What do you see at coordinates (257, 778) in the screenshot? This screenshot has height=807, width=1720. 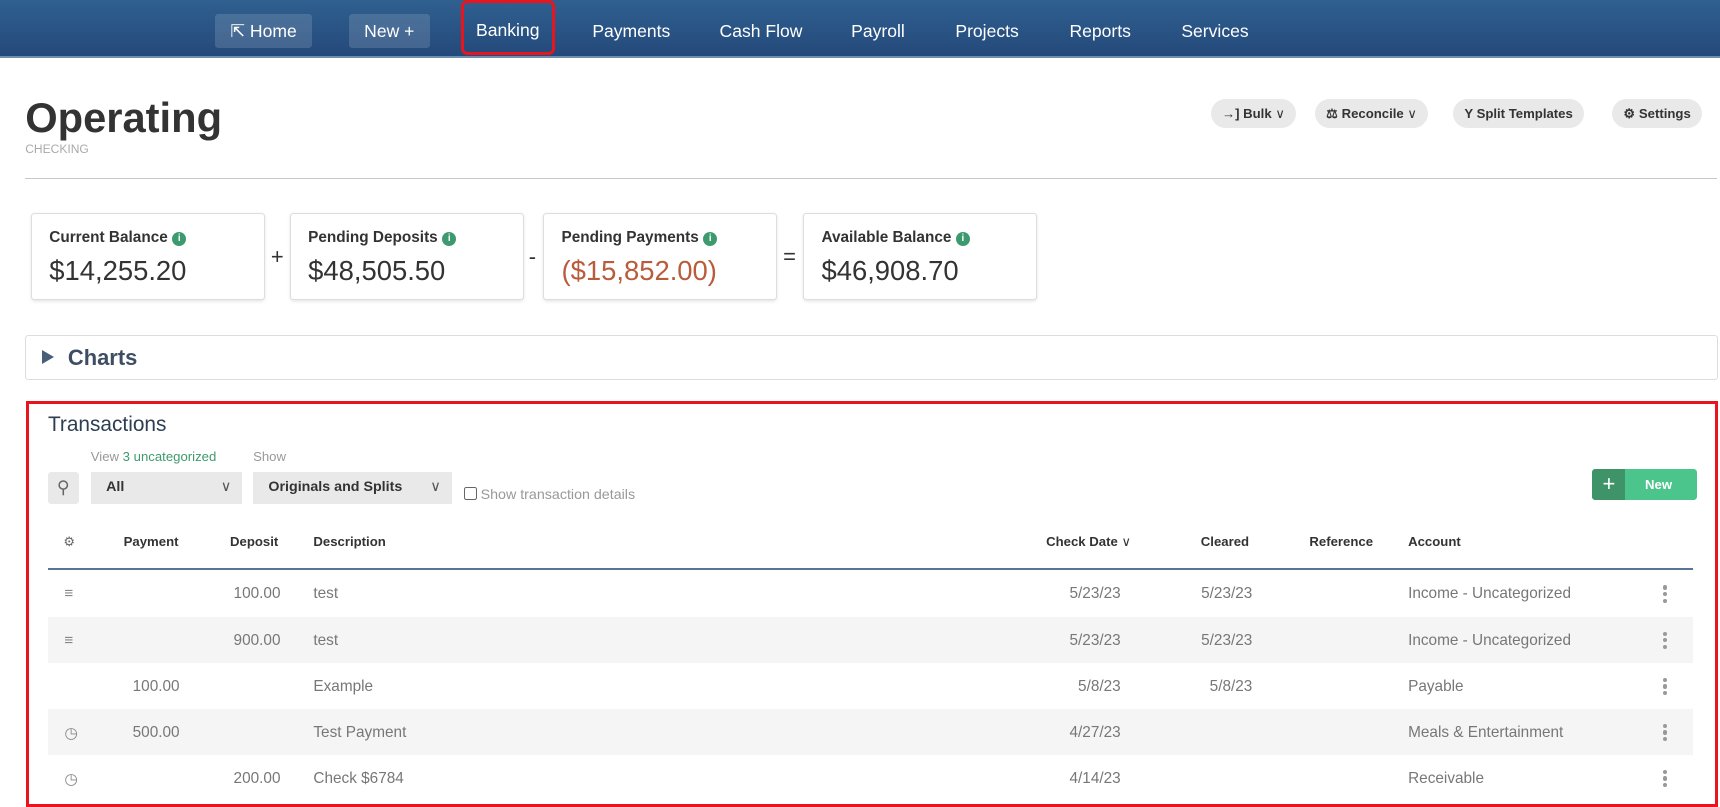 I see `deposit-cell: 200.00` at bounding box center [257, 778].